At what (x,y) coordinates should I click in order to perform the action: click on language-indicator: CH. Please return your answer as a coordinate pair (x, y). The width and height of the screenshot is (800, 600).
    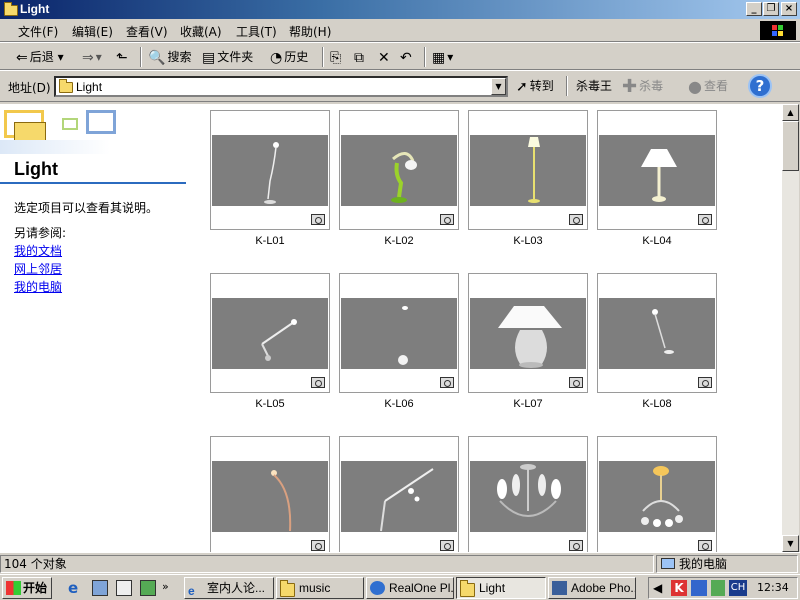
    Looking at the image, I should click on (738, 588).